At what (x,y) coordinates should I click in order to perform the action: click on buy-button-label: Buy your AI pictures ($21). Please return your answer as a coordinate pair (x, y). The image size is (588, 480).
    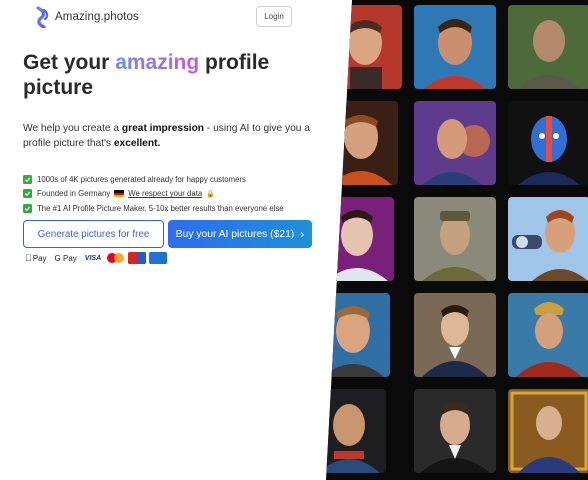
    Looking at the image, I should click on (235, 234).